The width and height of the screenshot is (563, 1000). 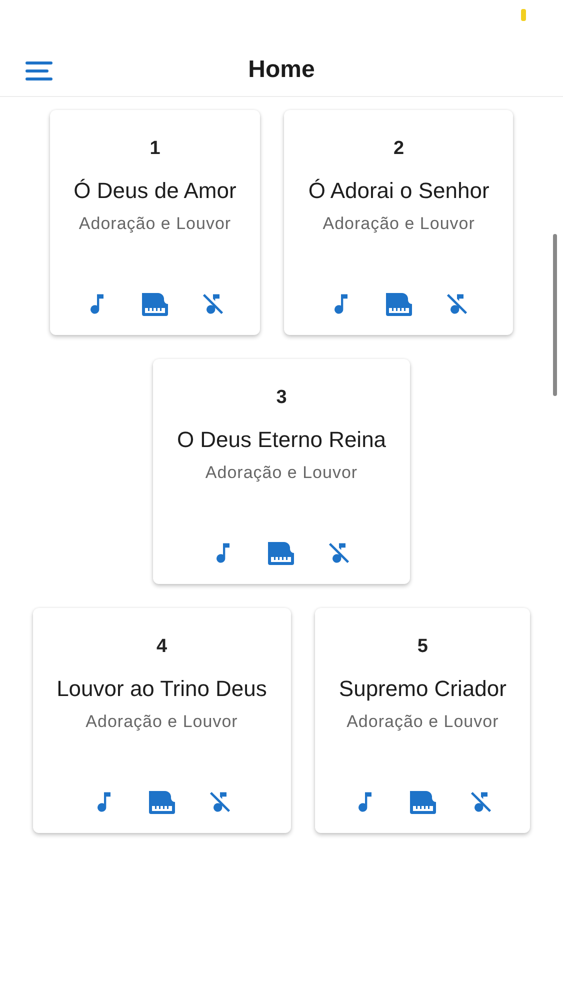 I want to click on status-indicator, so click(x=523, y=15).